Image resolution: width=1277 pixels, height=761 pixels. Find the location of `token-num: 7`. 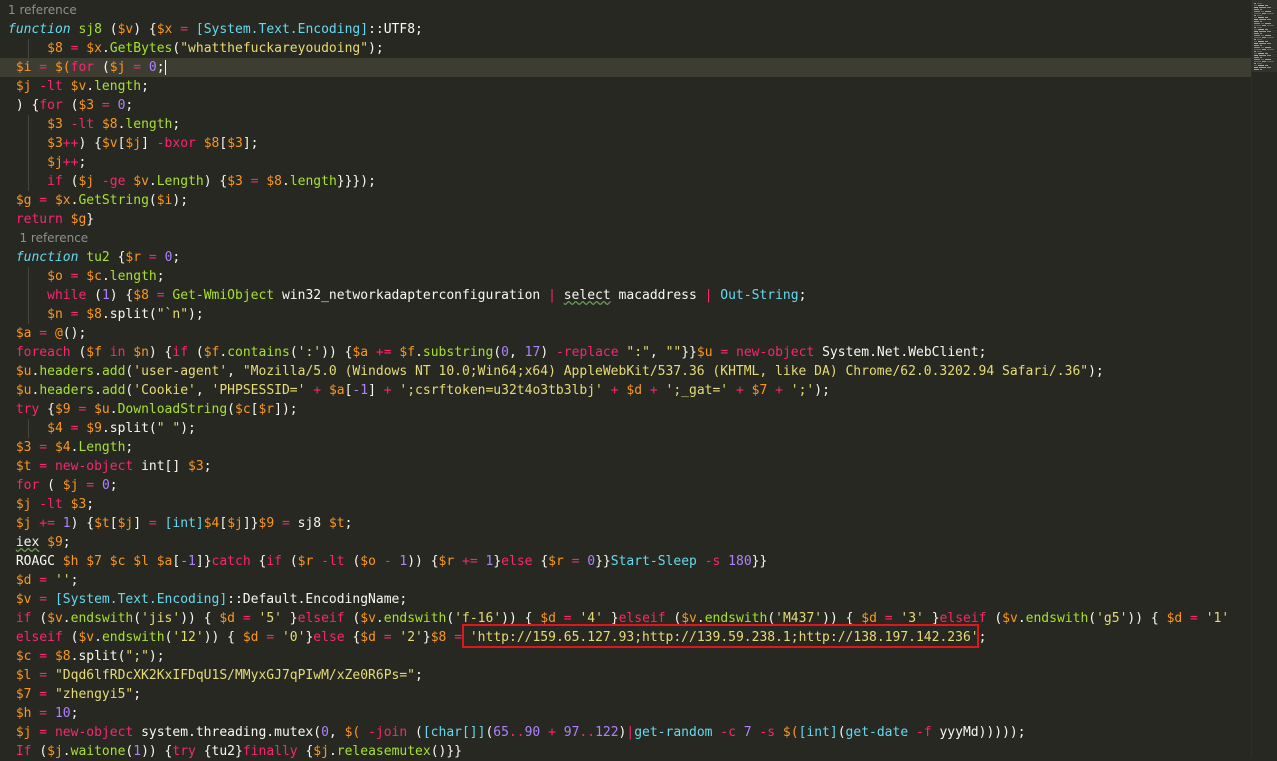

token-num: 7 is located at coordinates (747, 732).